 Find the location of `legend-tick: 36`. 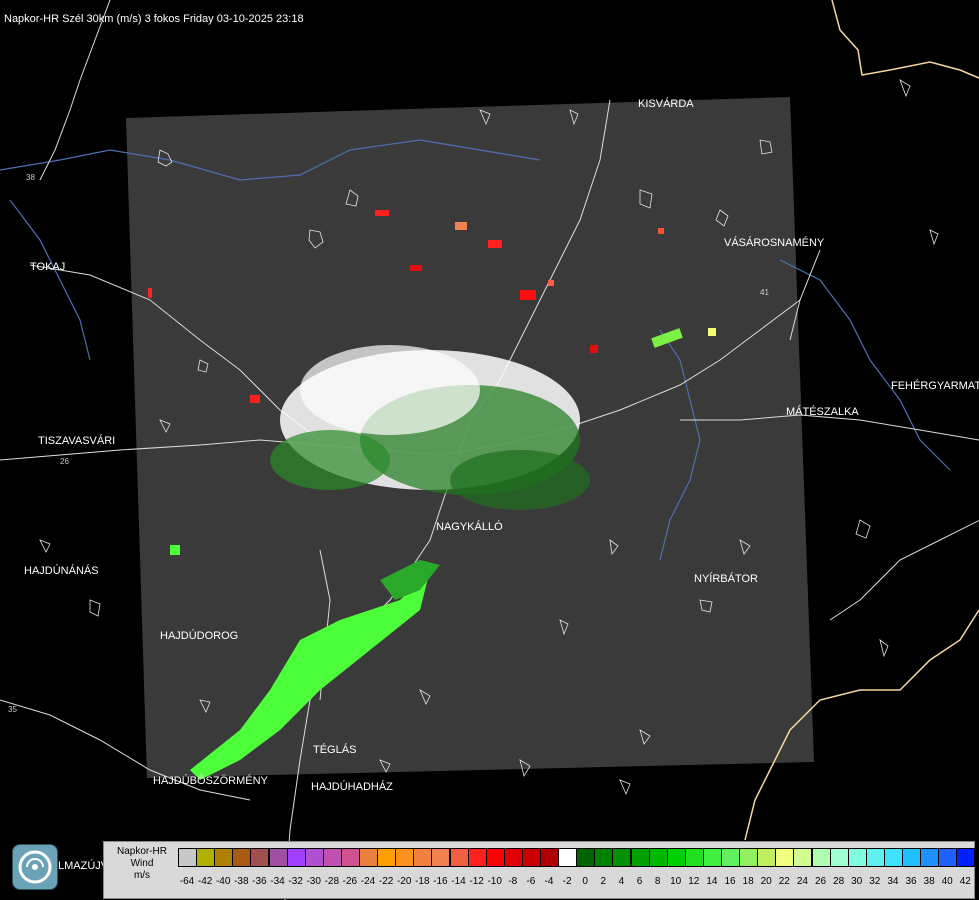

legend-tick: 36 is located at coordinates (911, 881).